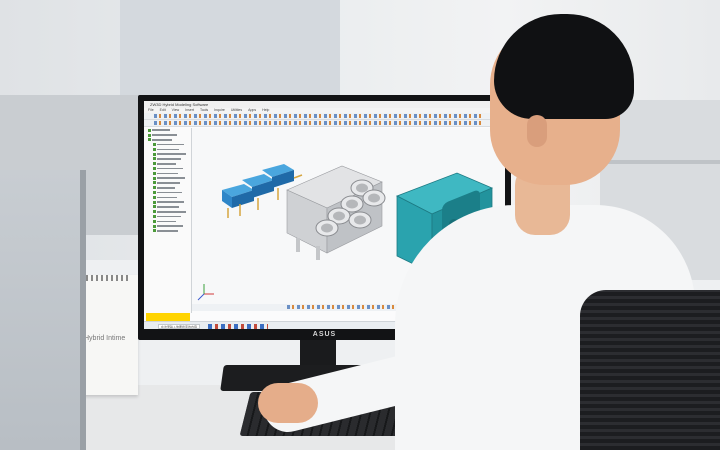  Describe the element at coordinates (236, 110) in the screenshot. I see `menu-item: Utilities` at that location.